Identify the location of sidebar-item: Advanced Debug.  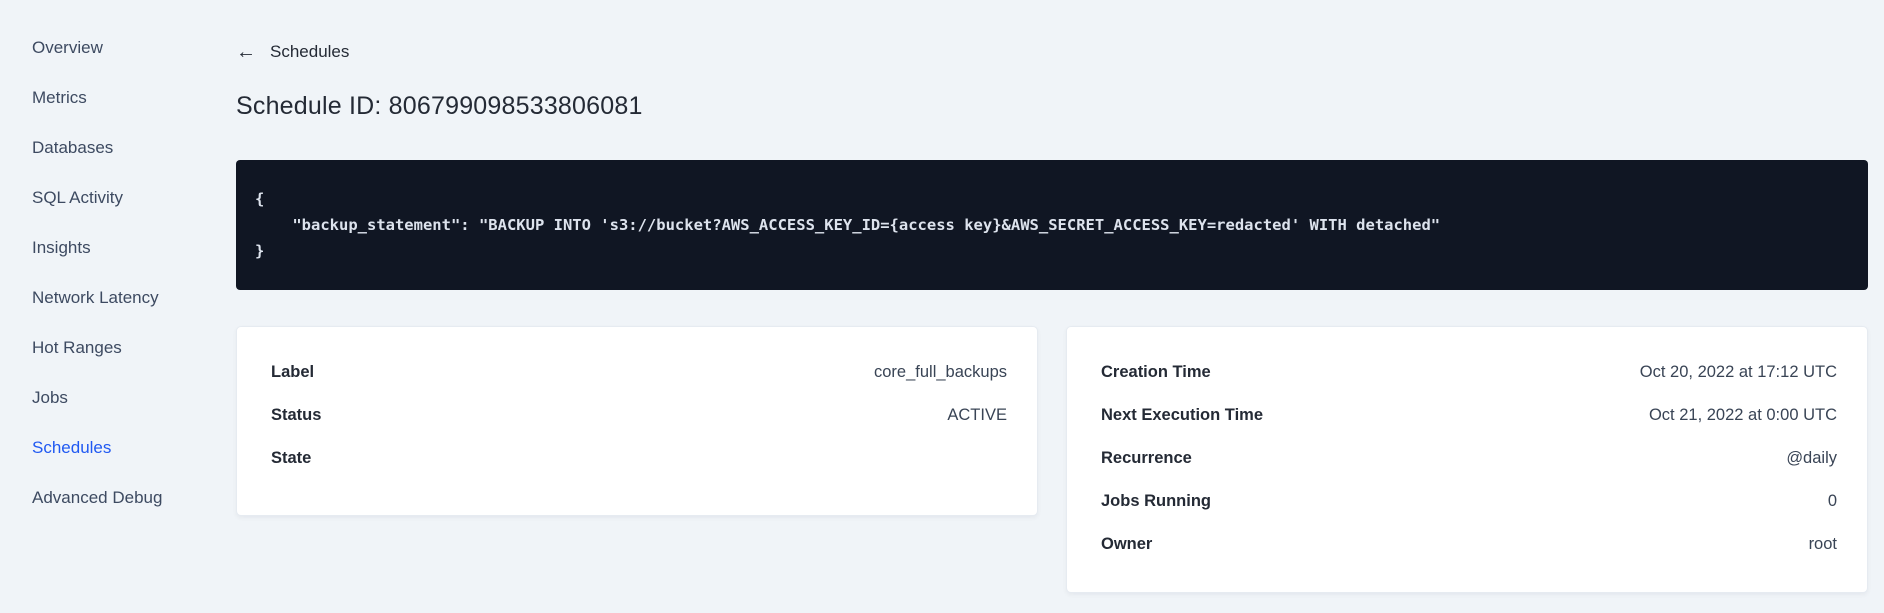
(133, 498).